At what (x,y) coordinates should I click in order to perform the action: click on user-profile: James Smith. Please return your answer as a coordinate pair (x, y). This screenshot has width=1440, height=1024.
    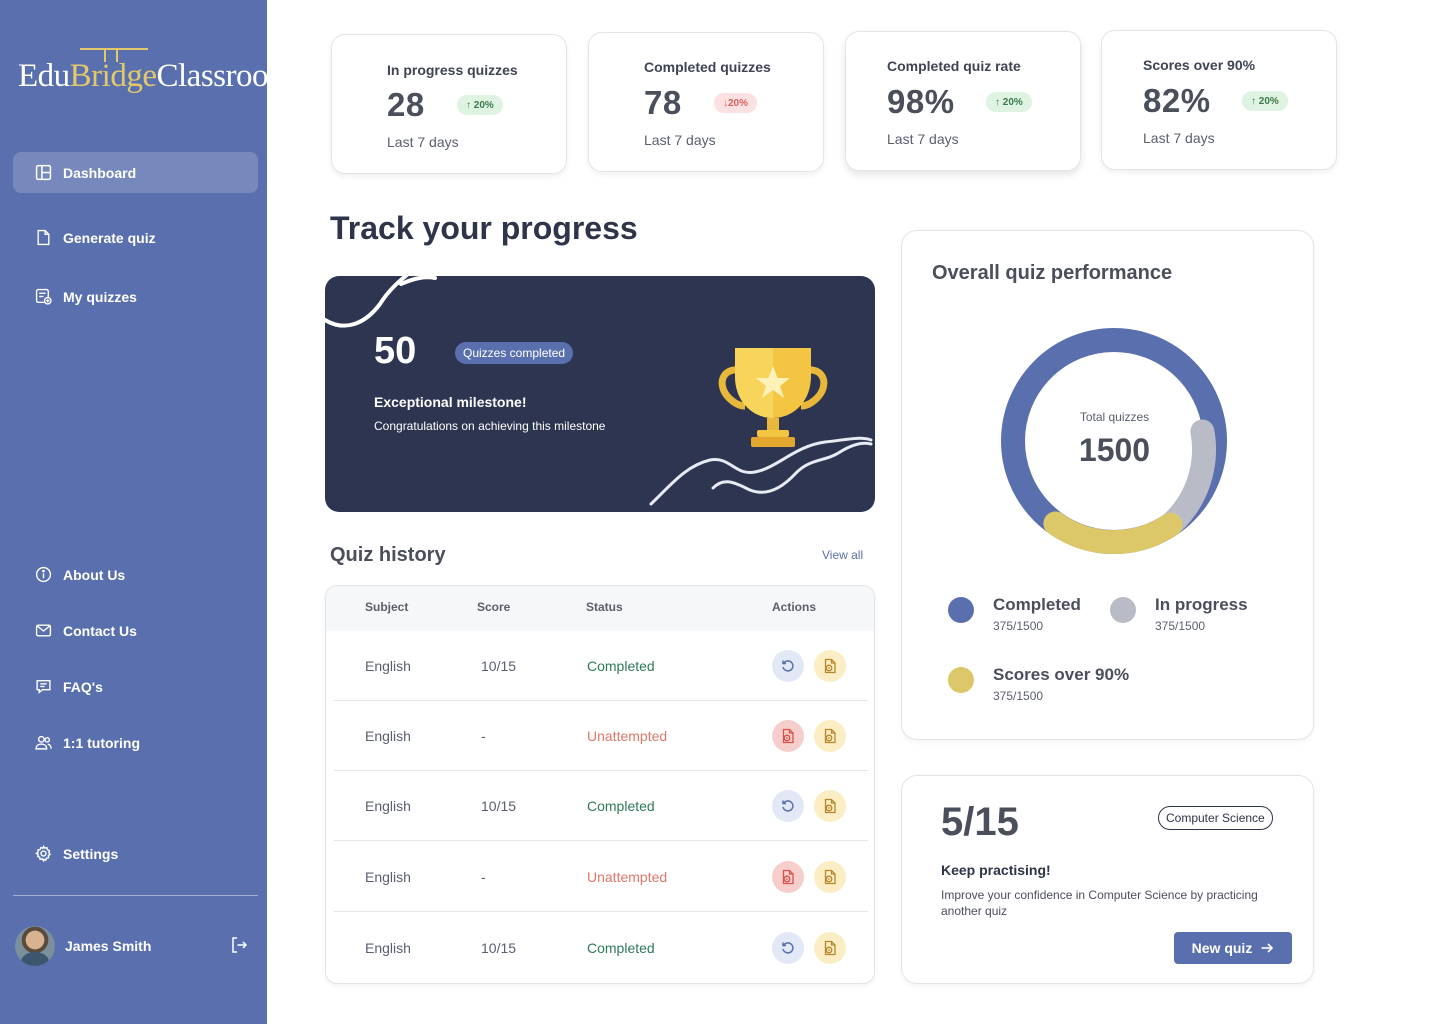
    Looking at the image, I should click on (135, 946).